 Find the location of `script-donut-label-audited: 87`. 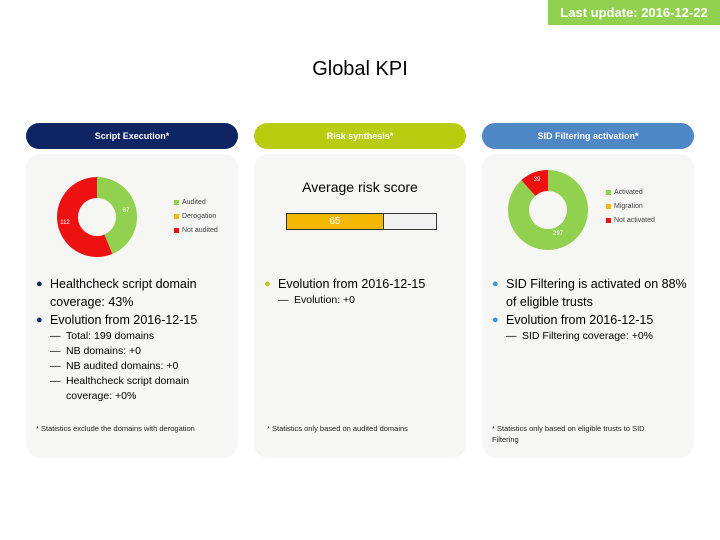

script-donut-label-audited: 87 is located at coordinates (126, 211).